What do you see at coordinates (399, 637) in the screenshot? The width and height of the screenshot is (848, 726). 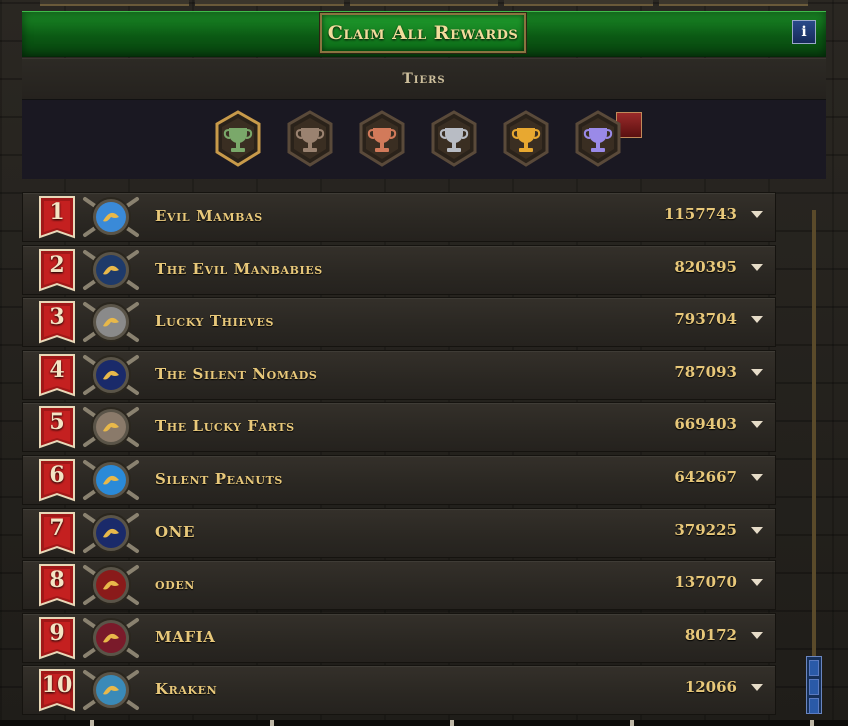 I see `leaderboard-row: 9 MAFIA 80172` at bounding box center [399, 637].